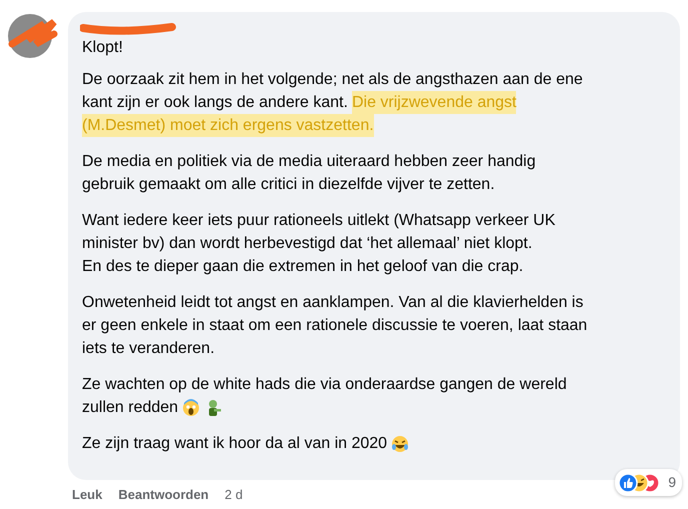  Describe the element at coordinates (191, 407) in the screenshot. I see `screaming-face-icon` at that location.